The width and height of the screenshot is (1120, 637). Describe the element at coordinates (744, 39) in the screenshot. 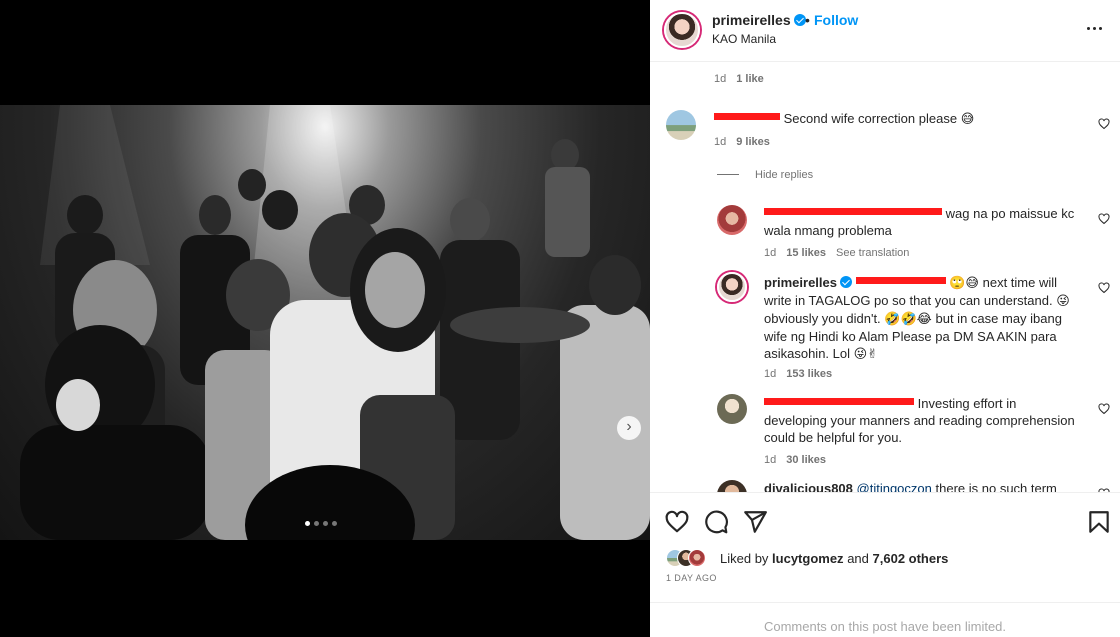

I see `post-location: KAO Manila` at that location.